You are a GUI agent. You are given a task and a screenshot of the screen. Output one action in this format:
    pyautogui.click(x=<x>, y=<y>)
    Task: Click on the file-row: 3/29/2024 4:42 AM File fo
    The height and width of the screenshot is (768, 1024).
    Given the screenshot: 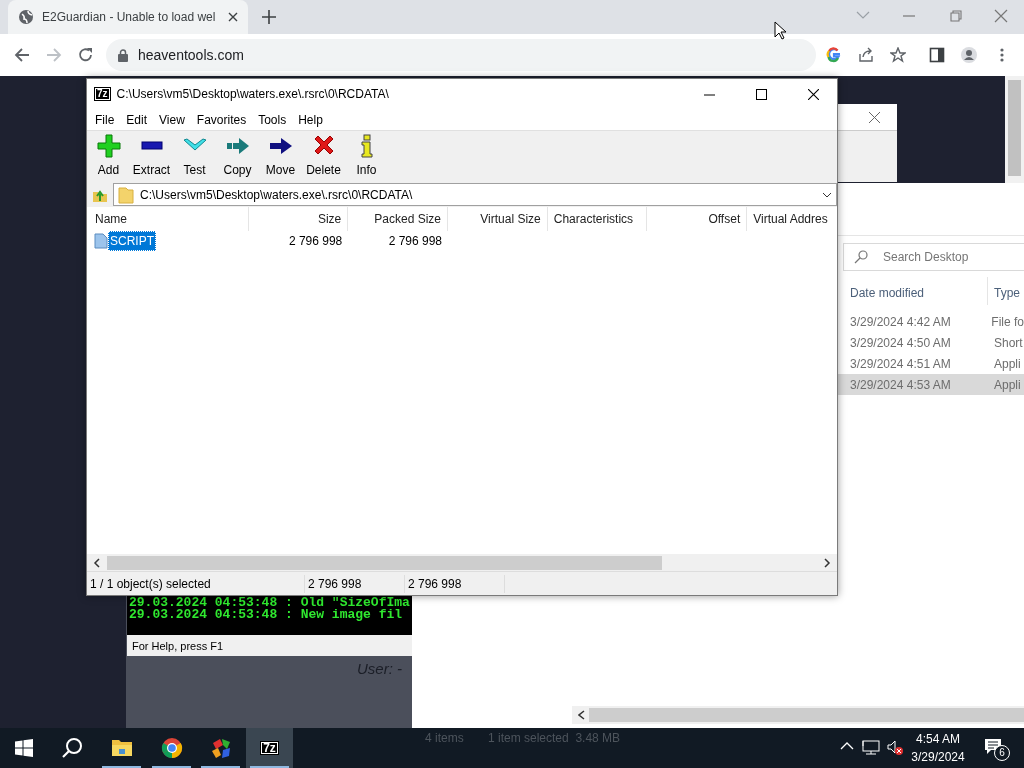 What is the action you would take?
    pyautogui.click(x=931, y=321)
    